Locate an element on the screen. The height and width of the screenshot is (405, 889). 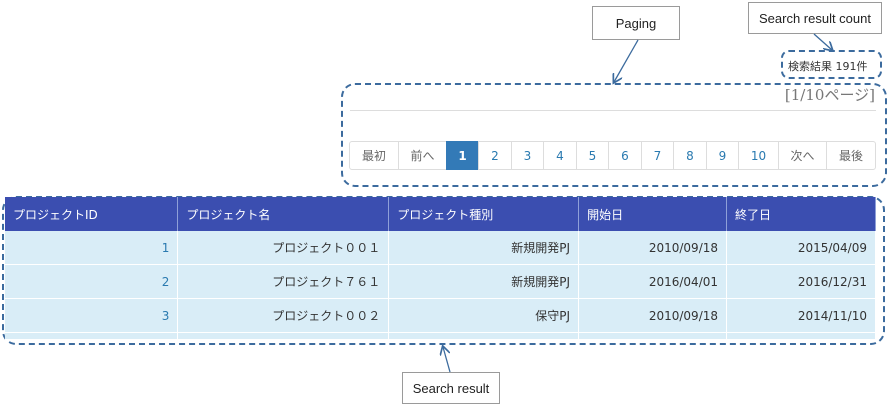
result-count: 検索結果 191件 is located at coordinates (828, 66).